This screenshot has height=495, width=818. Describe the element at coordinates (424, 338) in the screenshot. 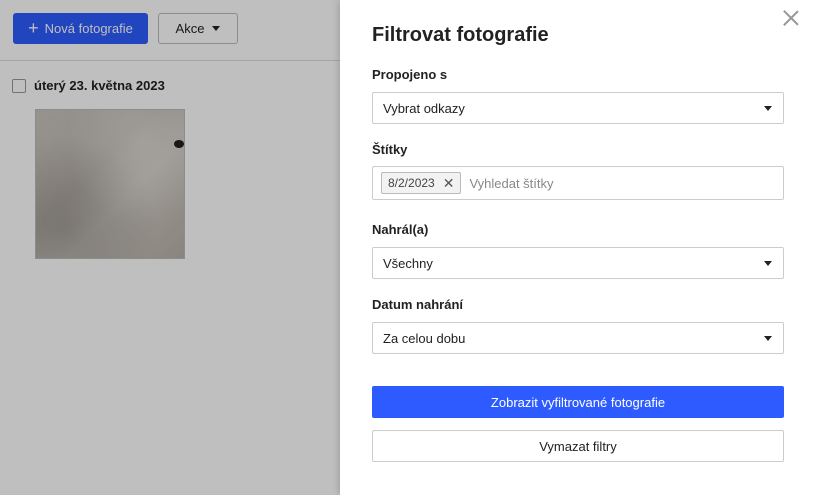

I see `upload-date-value: Za celou dobu` at that location.